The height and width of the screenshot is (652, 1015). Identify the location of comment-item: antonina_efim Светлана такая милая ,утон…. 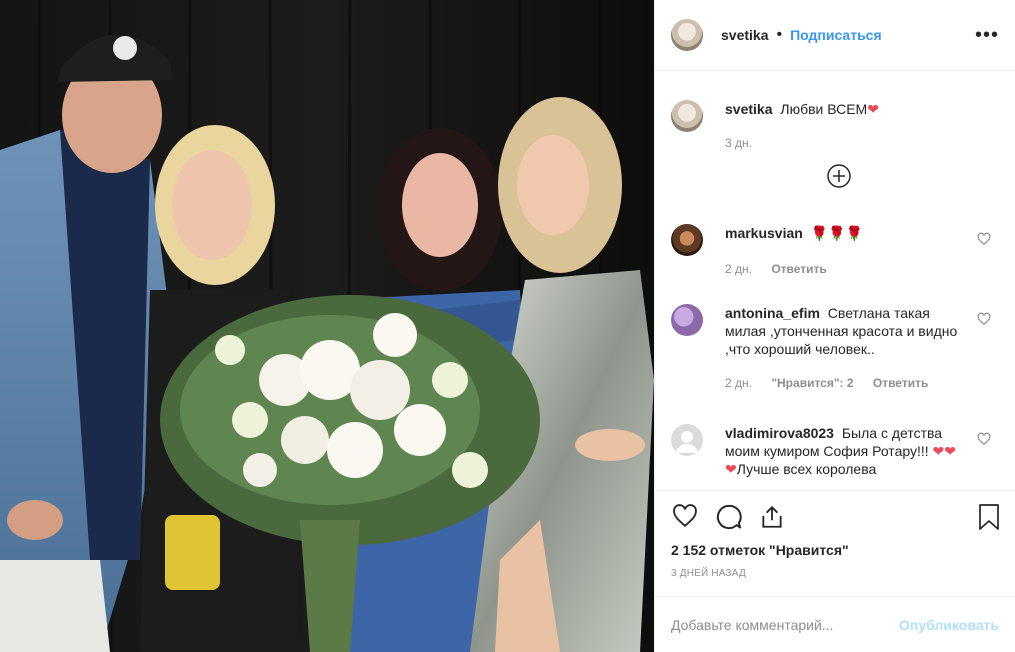
(835, 348).